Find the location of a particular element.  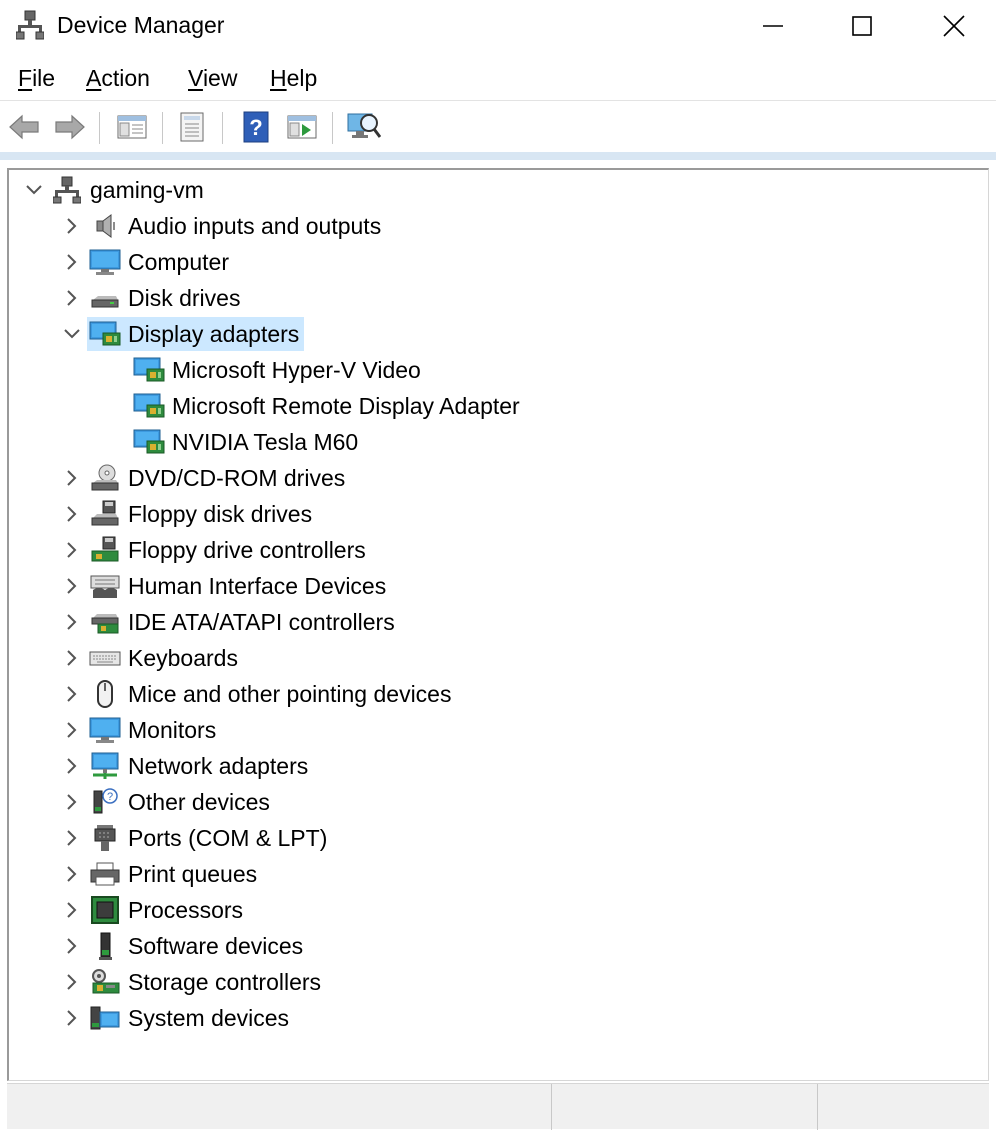

port-icon is located at coordinates (105, 838).